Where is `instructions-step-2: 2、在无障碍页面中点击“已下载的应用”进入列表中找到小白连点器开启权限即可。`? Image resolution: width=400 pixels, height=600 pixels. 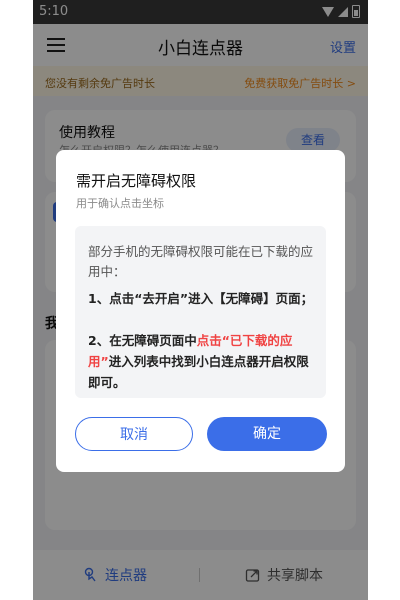
instructions-step-2: 2、在无障碍页面中点击“已下载的应用”进入列表中找到小白连点器开启权限即可。 is located at coordinates (202, 361).